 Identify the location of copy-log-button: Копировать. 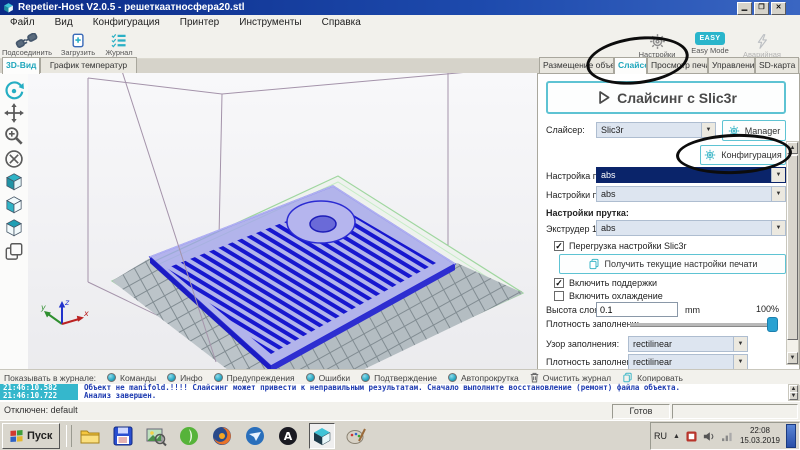
(652, 377).